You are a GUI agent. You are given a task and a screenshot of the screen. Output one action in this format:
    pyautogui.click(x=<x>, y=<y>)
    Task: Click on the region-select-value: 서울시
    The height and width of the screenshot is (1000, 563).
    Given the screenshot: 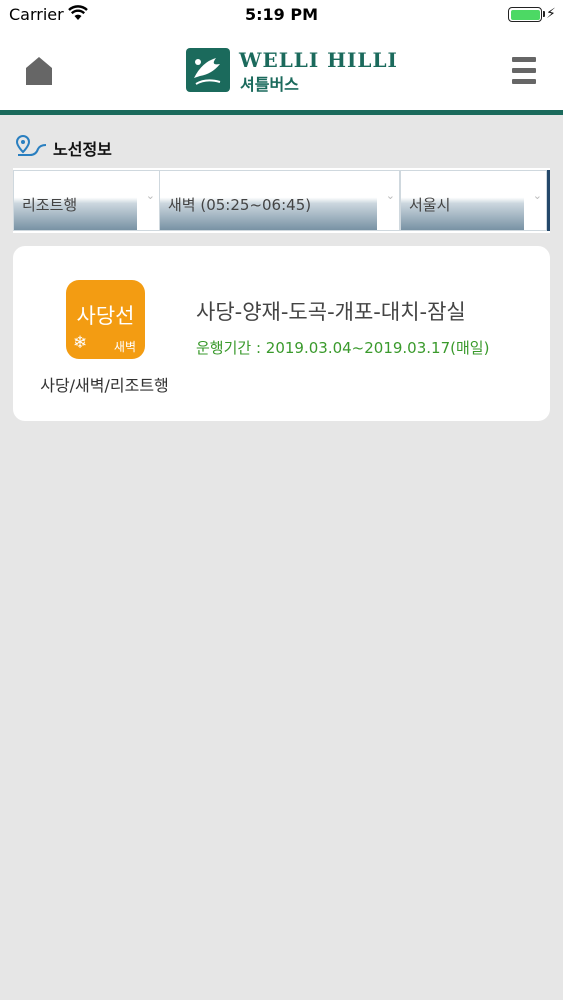 What is the action you would take?
    pyautogui.click(x=430, y=205)
    